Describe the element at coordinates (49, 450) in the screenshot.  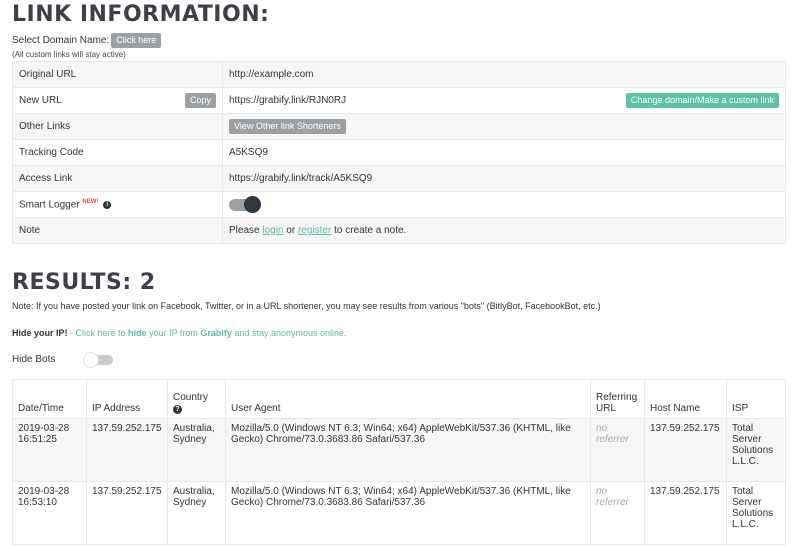
I see `cell-datetime: 2019-03-28 16:51:25` at that location.